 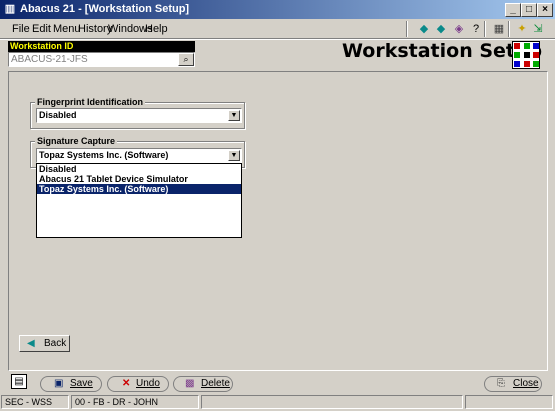 I want to click on back-label: Back, so click(x=55, y=343).